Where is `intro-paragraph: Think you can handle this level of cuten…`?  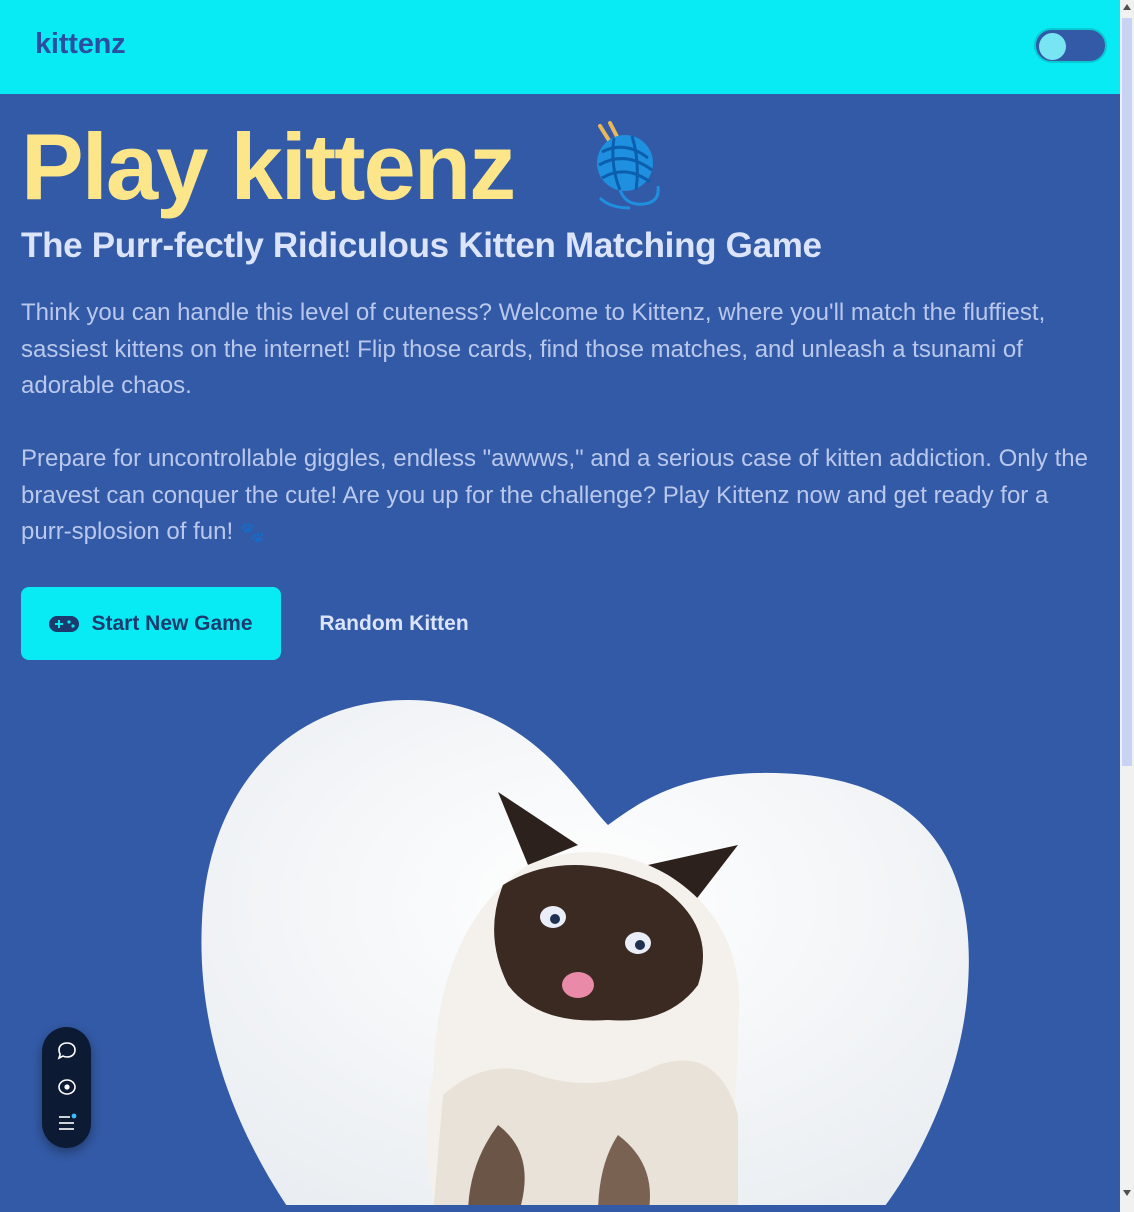
intro-paragraph: Think you can handle this level of cuten… is located at coordinates (533, 349).